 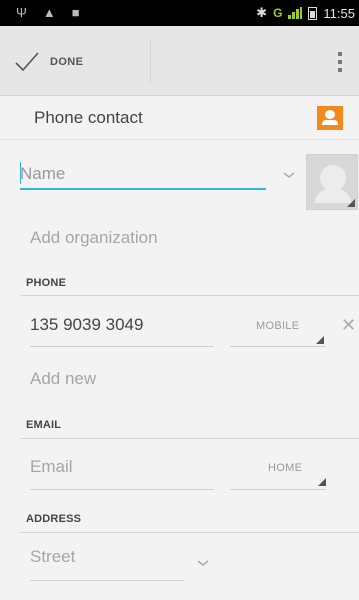 I want to click on address-section-divider, so click(x=189, y=532).